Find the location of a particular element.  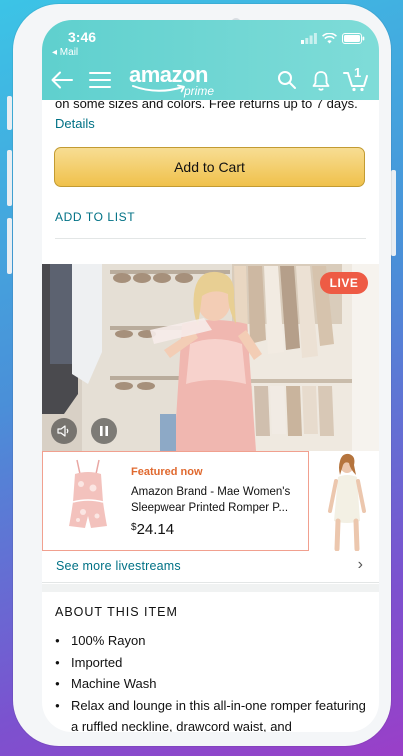

silent-switch is located at coordinates (9, 113).